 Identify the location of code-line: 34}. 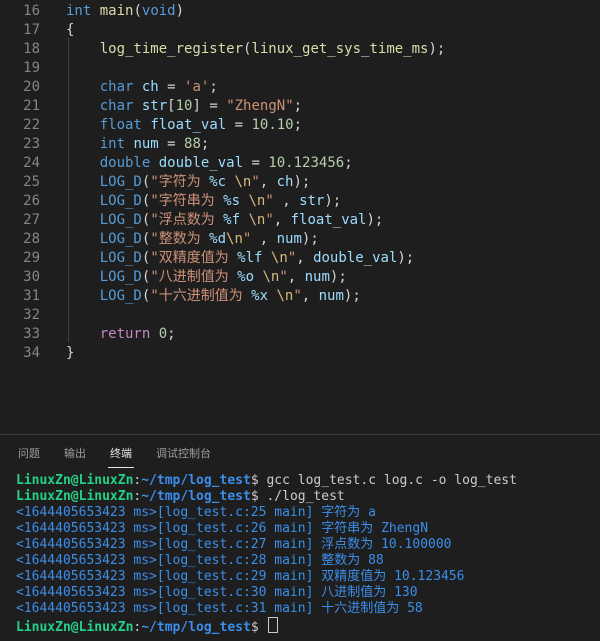
(300, 353).